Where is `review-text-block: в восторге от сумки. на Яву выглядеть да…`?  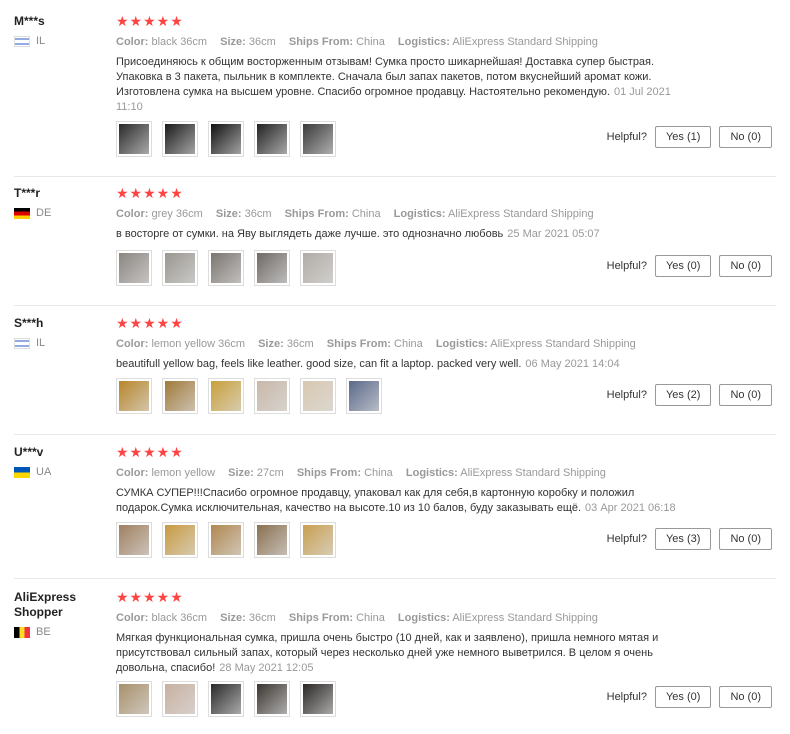
review-text-block: в восторге от сумки. на Яву выглядеть да… is located at coordinates (396, 234).